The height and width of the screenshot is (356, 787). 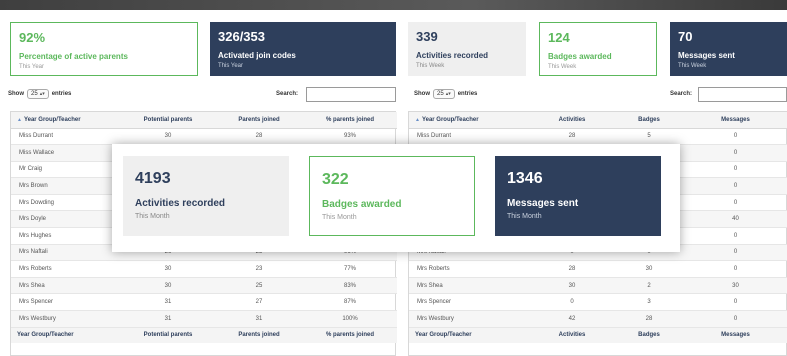 I want to click on table-row: Mrs Roberts 28 30 0, so click(x=598, y=269).